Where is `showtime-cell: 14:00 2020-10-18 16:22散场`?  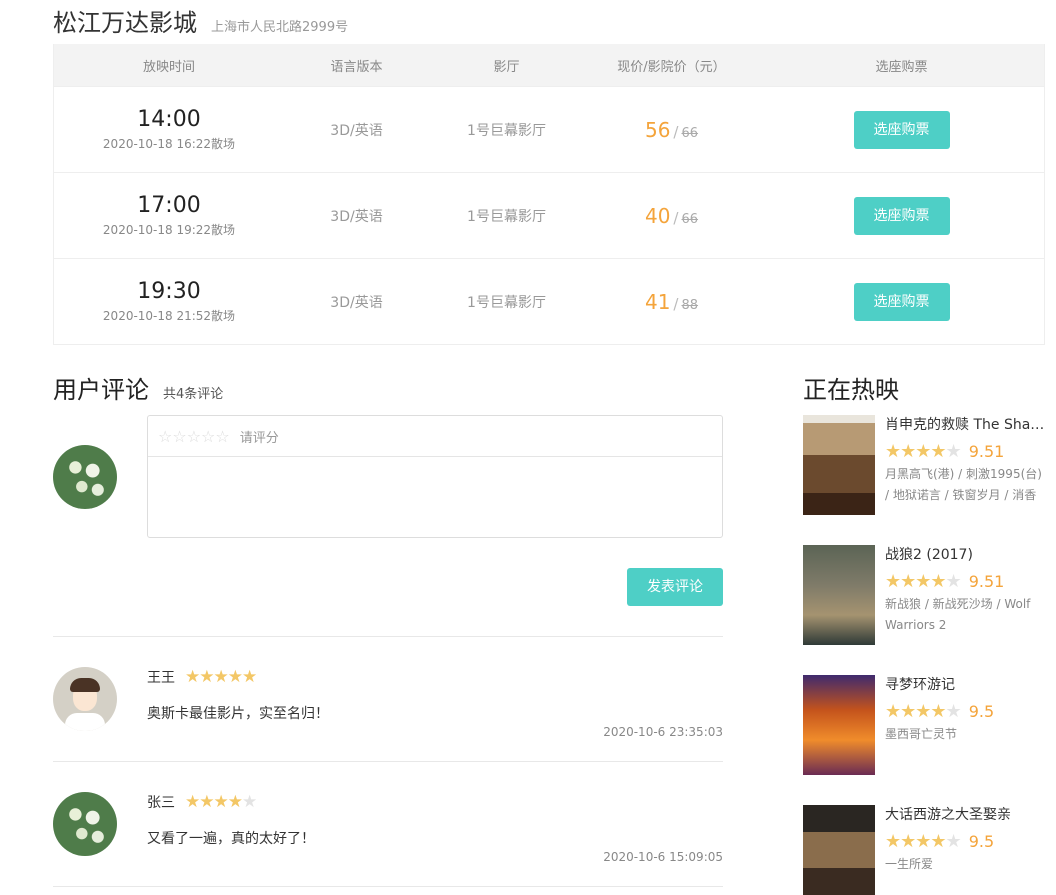
showtime-cell: 14:00 2020-10-18 16:22散场 is located at coordinates (169, 129).